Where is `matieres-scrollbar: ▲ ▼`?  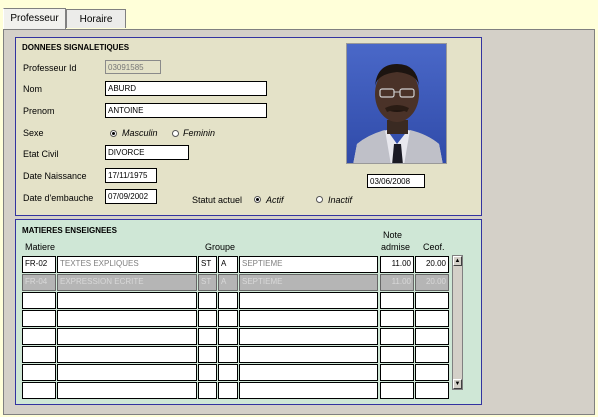
matieres-scrollbar: ▲ ▼ is located at coordinates (457, 322).